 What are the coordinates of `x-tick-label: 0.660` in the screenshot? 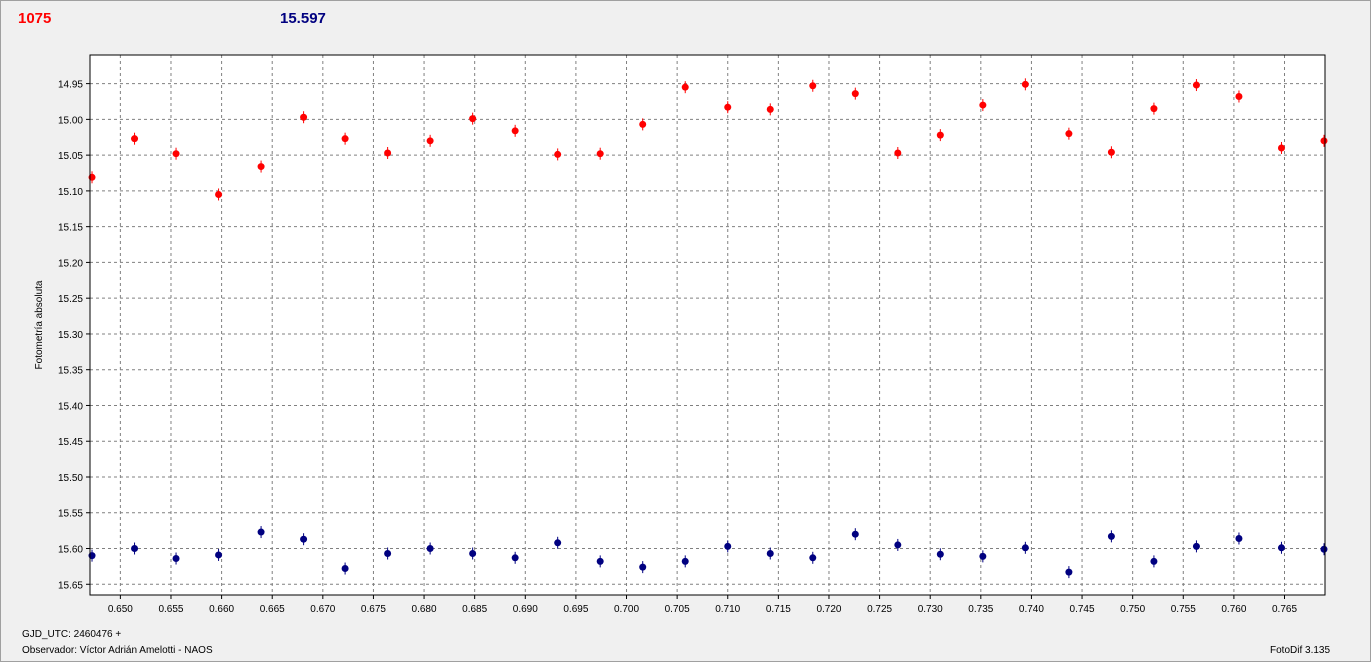 It's located at (221, 609).